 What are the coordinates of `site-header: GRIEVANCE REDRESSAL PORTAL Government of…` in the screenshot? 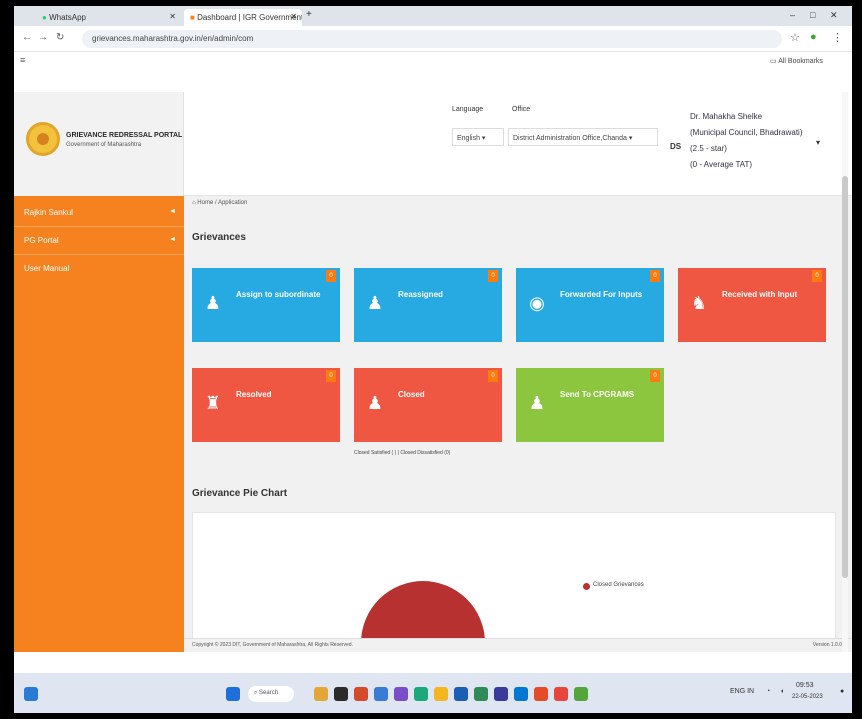 It's located at (433, 144).